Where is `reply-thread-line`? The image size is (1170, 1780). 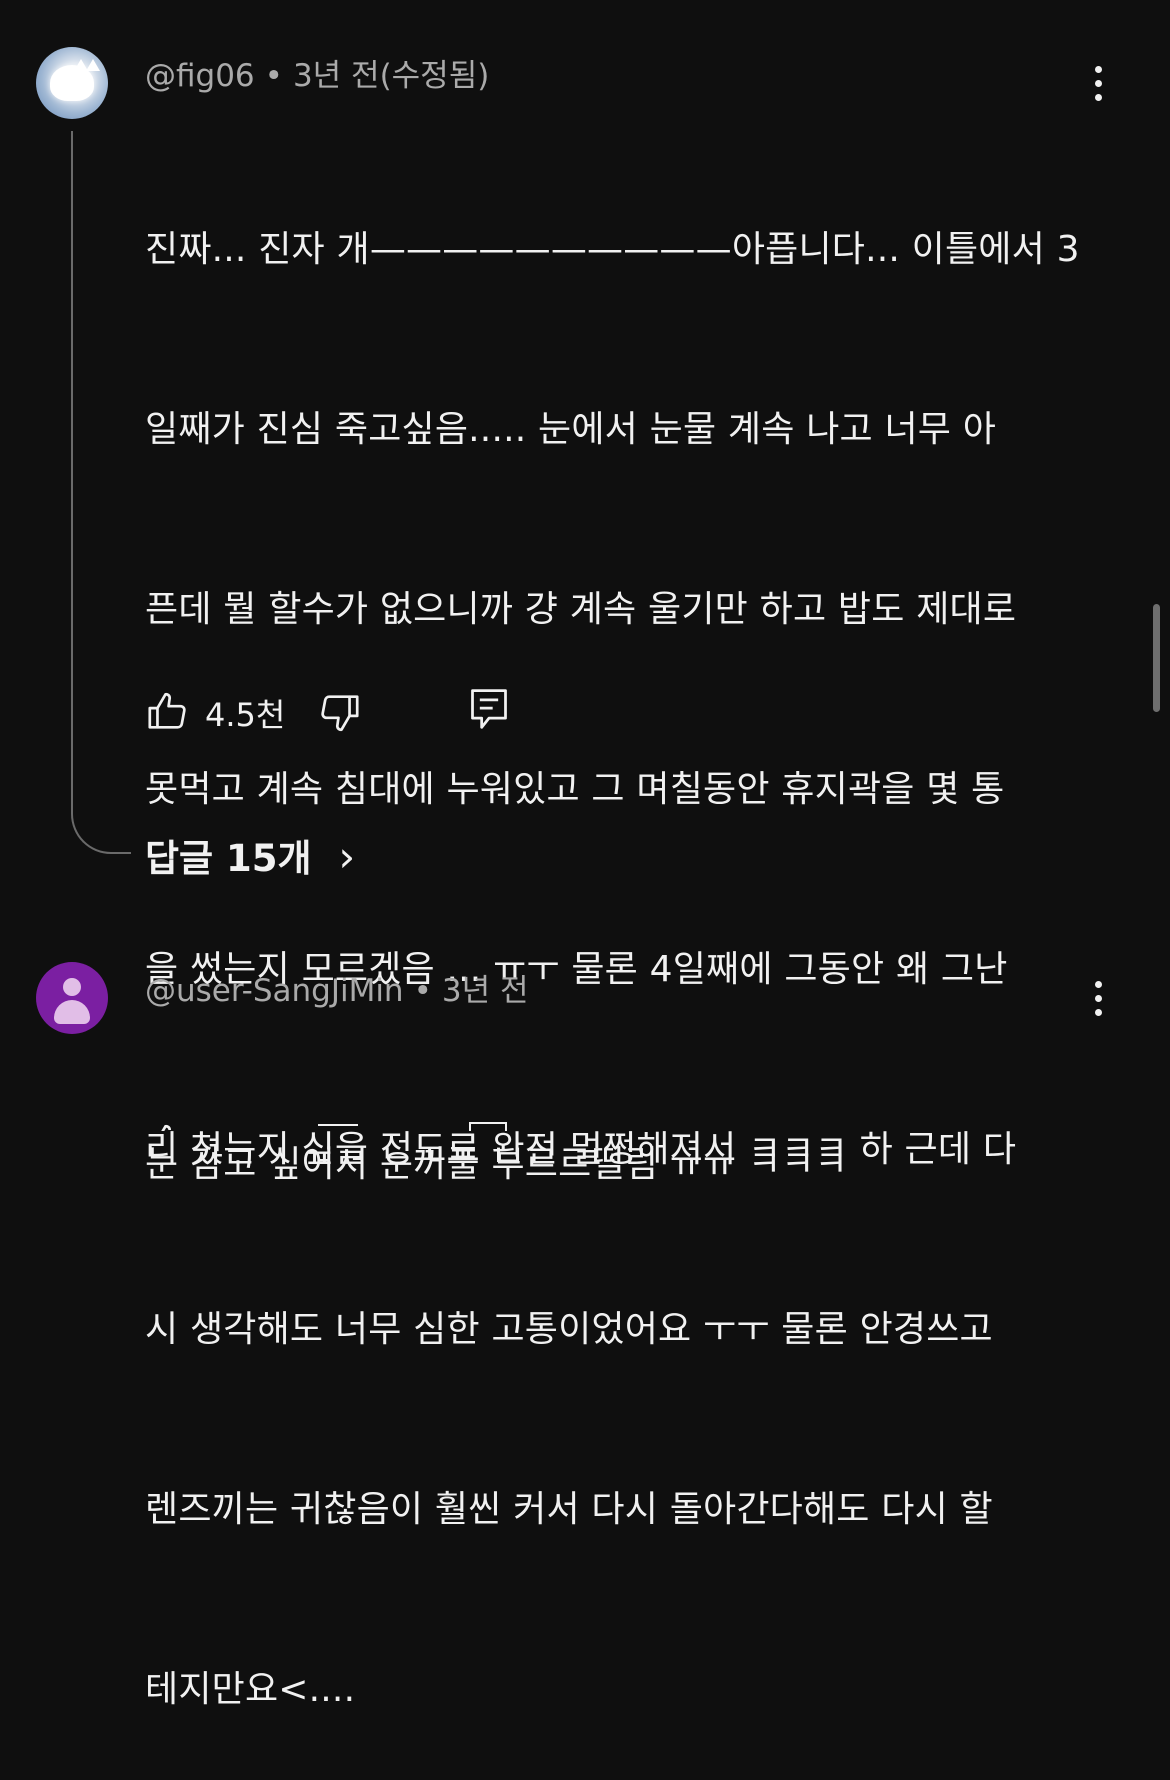 reply-thread-line is located at coordinates (101, 492).